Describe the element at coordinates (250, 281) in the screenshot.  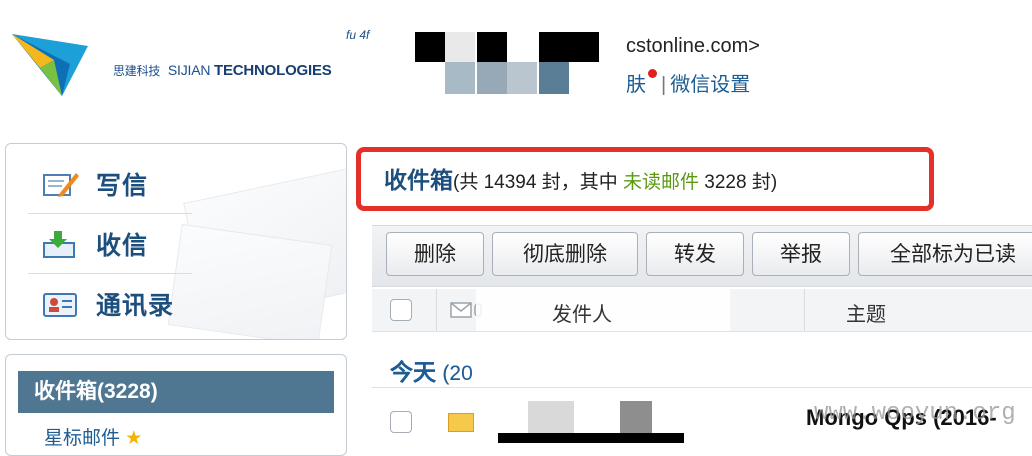
I see `envelope-decoration` at that location.